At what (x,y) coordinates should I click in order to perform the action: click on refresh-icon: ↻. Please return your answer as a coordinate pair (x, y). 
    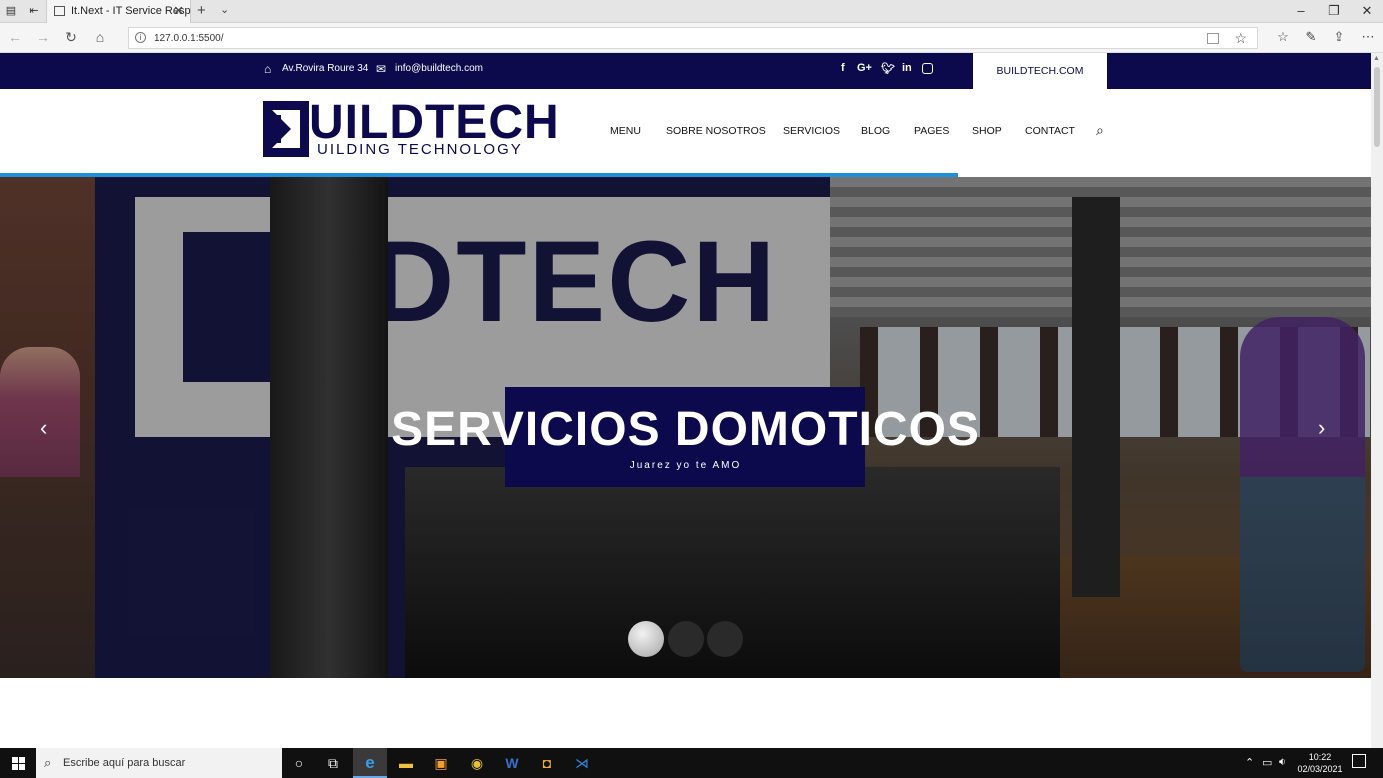
    Looking at the image, I should click on (71, 37).